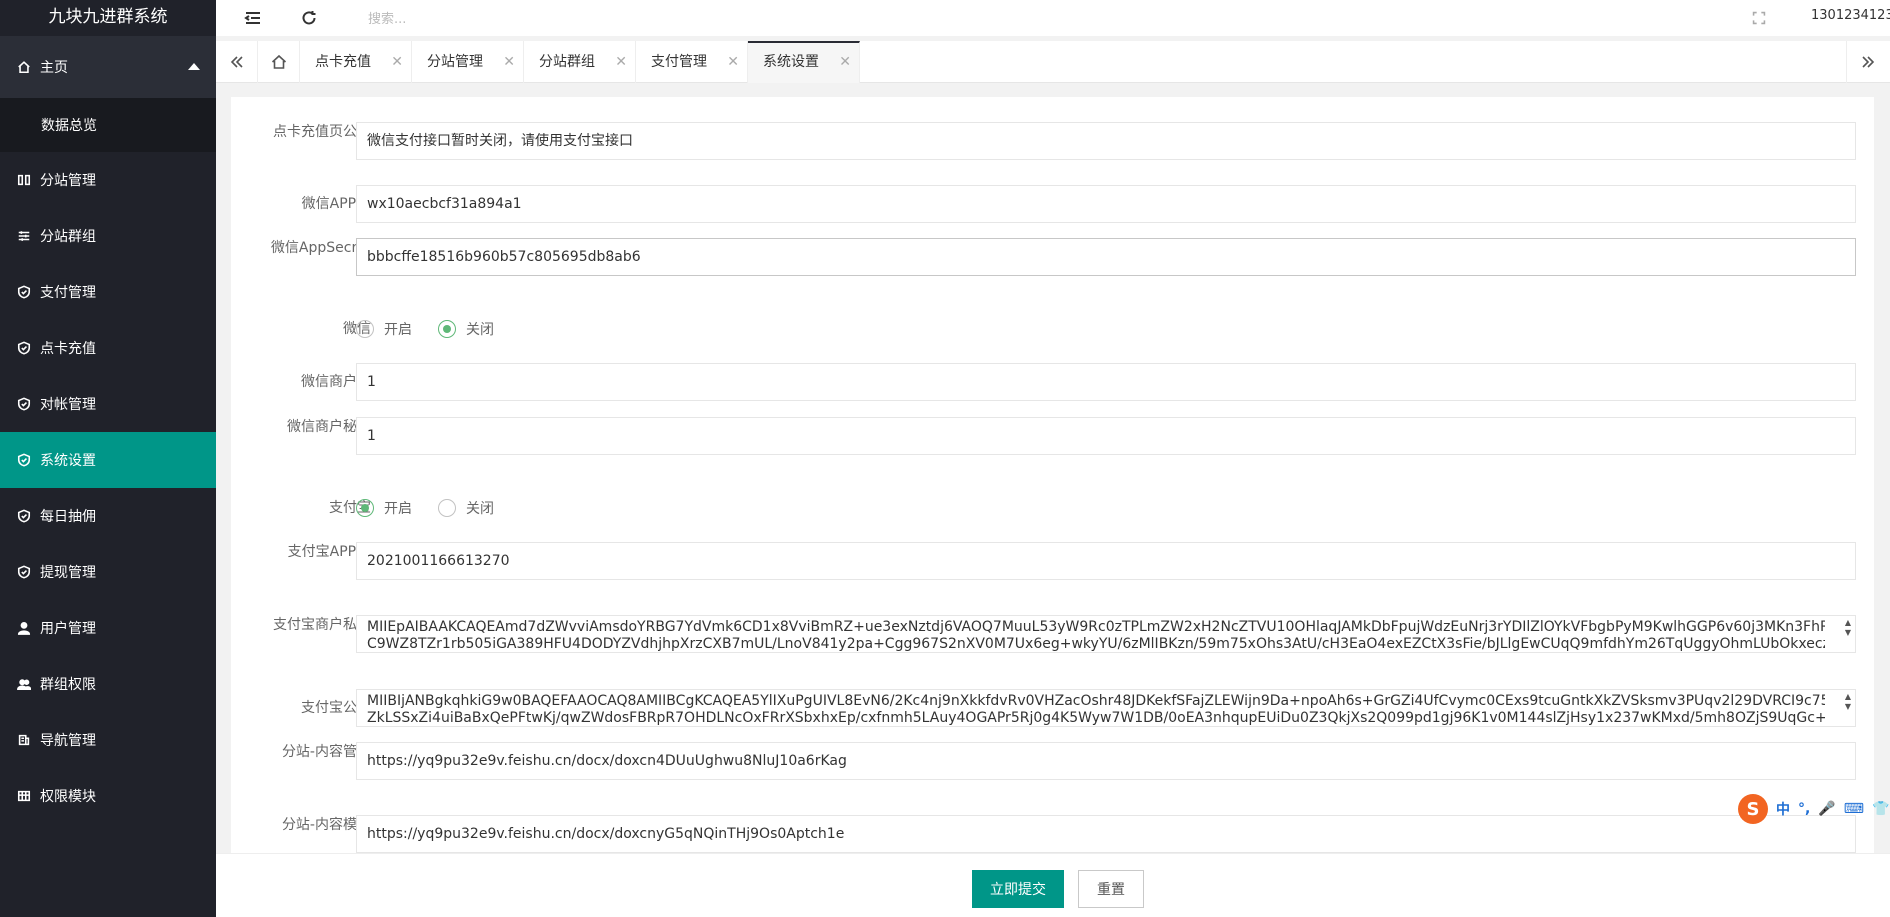 The width and height of the screenshot is (1890, 917). What do you see at coordinates (108, 460) in the screenshot?
I see `sidebar-item-5: 系统设置` at bounding box center [108, 460].